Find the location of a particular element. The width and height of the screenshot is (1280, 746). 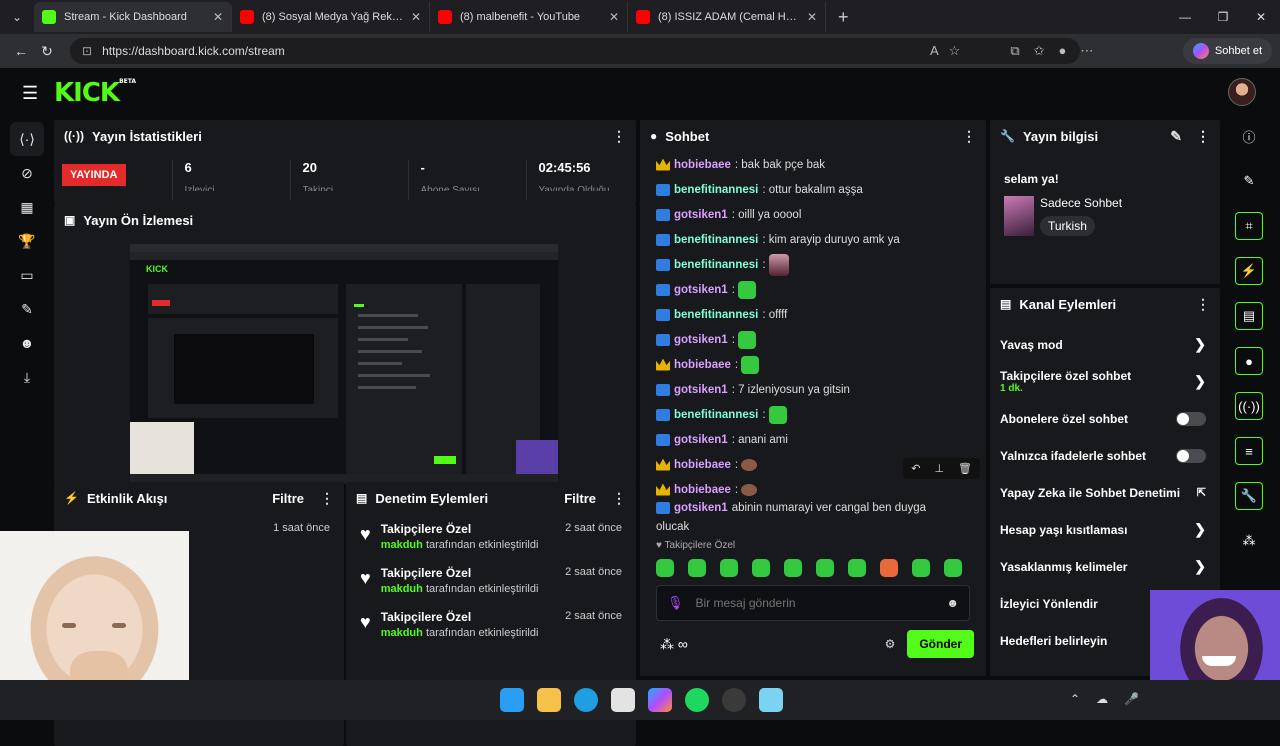

reload-icon: ↻ is located at coordinates (47, 51).